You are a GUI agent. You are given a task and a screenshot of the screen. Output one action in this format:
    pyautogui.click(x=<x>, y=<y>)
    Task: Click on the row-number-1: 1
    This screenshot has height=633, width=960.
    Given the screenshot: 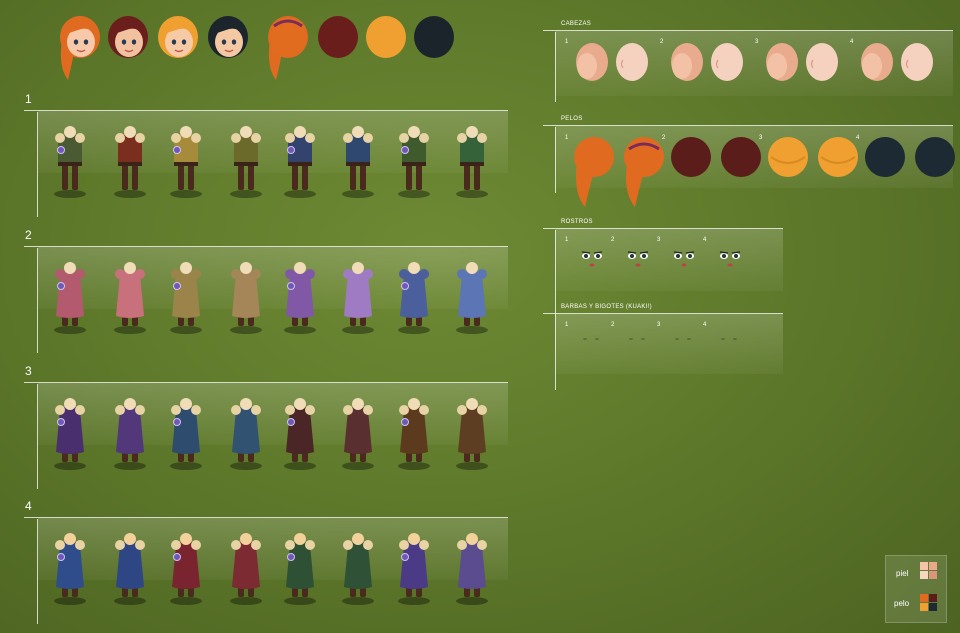 What is the action you would take?
    pyautogui.click(x=28, y=99)
    